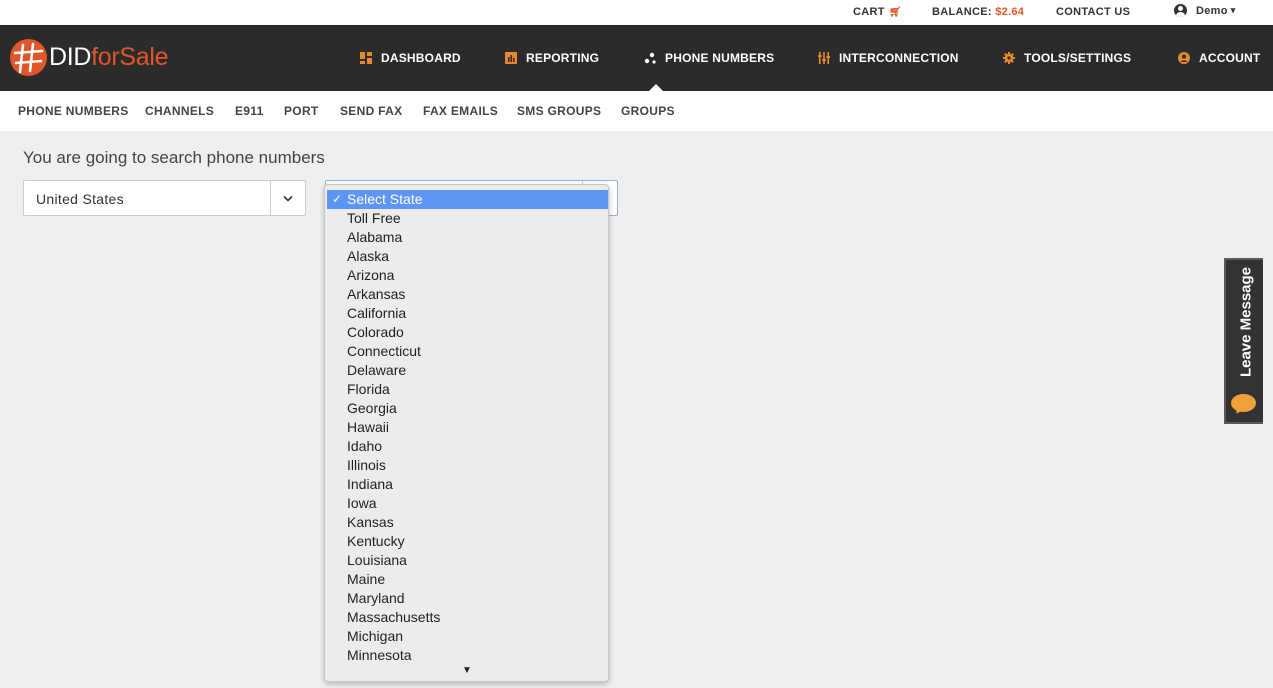  Describe the element at coordinates (1009, 58) in the screenshot. I see `gear-icon` at that location.